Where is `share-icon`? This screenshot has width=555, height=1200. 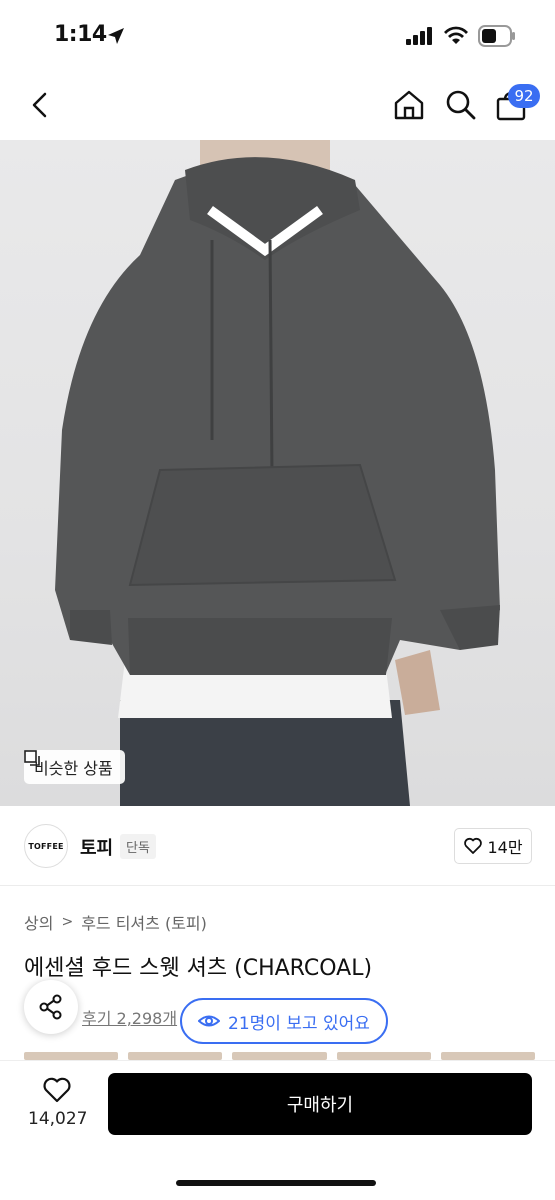 share-icon is located at coordinates (50, 1007).